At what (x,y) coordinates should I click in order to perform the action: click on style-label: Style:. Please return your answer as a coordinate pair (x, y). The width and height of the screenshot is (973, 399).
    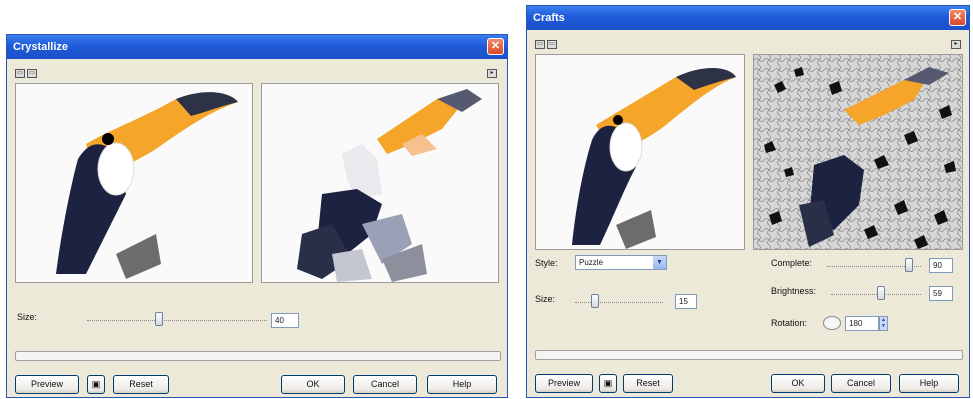
    Looking at the image, I should click on (546, 263).